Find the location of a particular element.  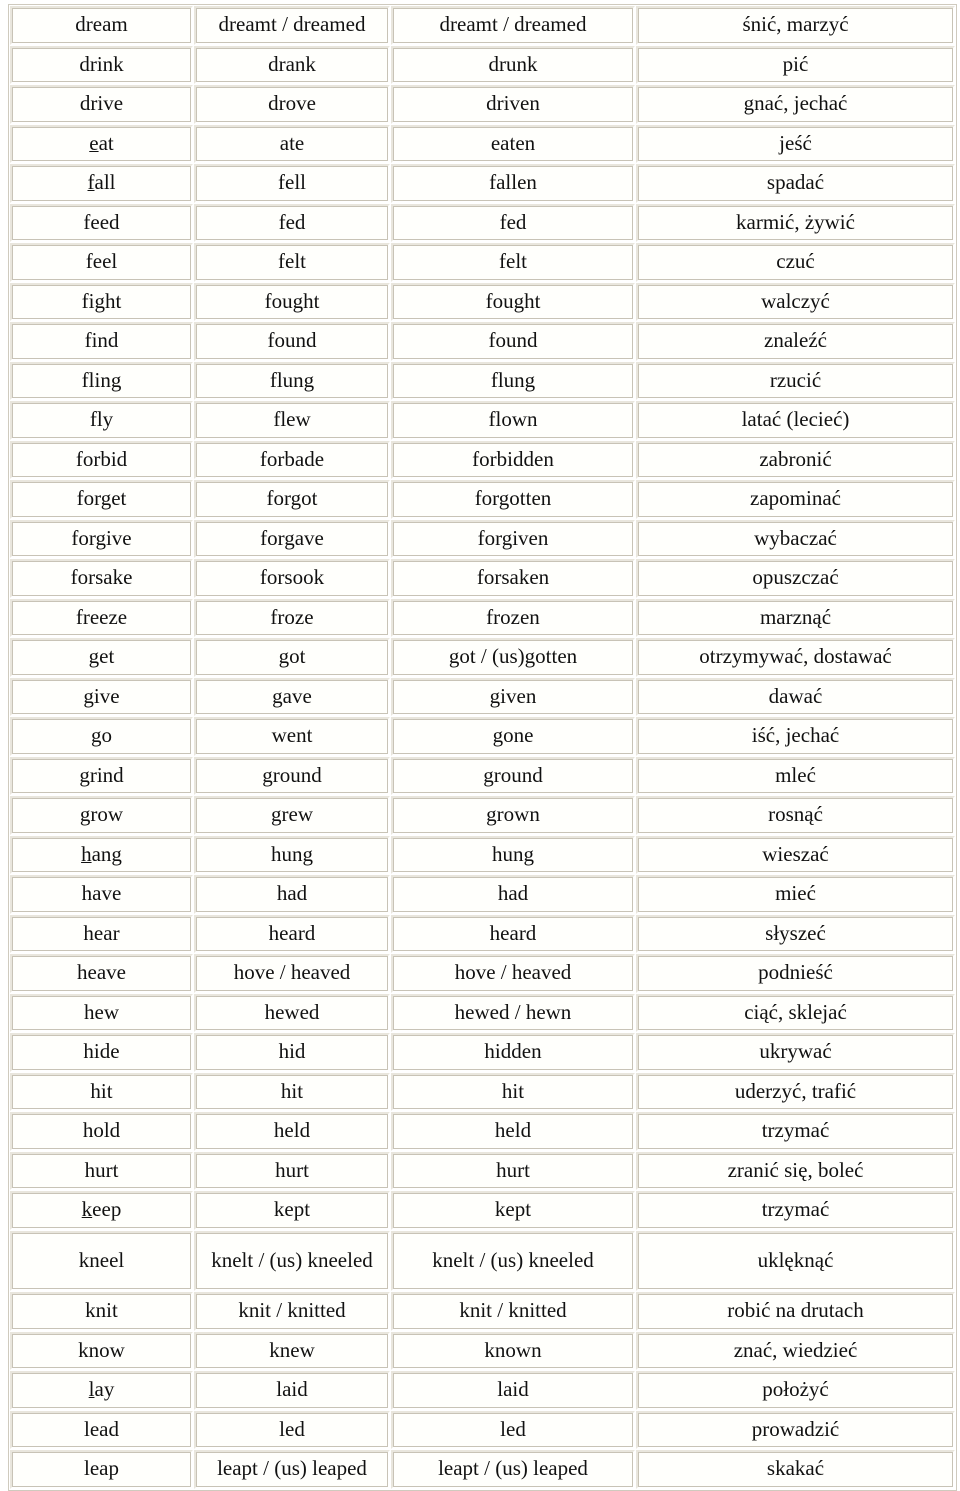

cell-infinitive: lay is located at coordinates (101, 1390).